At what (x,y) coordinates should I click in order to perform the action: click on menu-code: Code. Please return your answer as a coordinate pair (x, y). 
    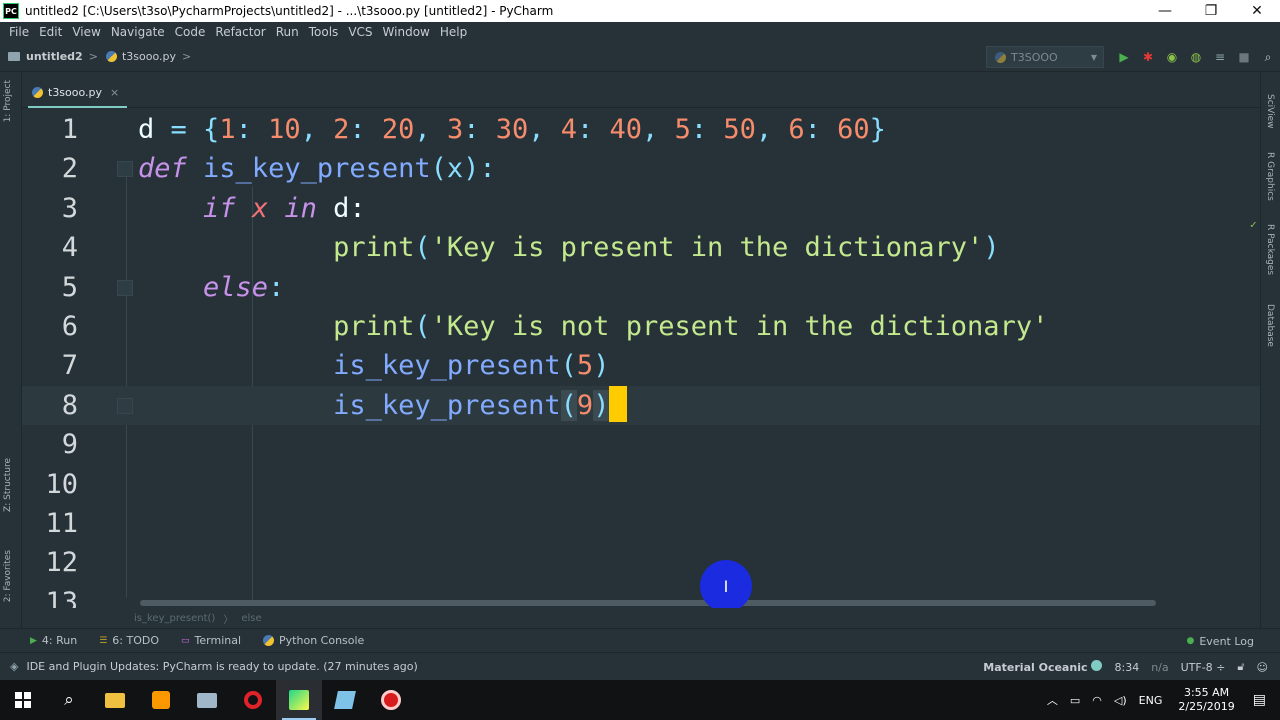
    Looking at the image, I should click on (190, 32).